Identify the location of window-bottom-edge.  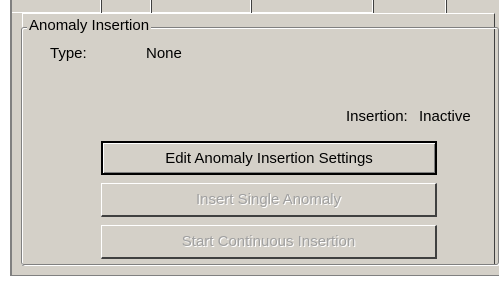
(253, 280).